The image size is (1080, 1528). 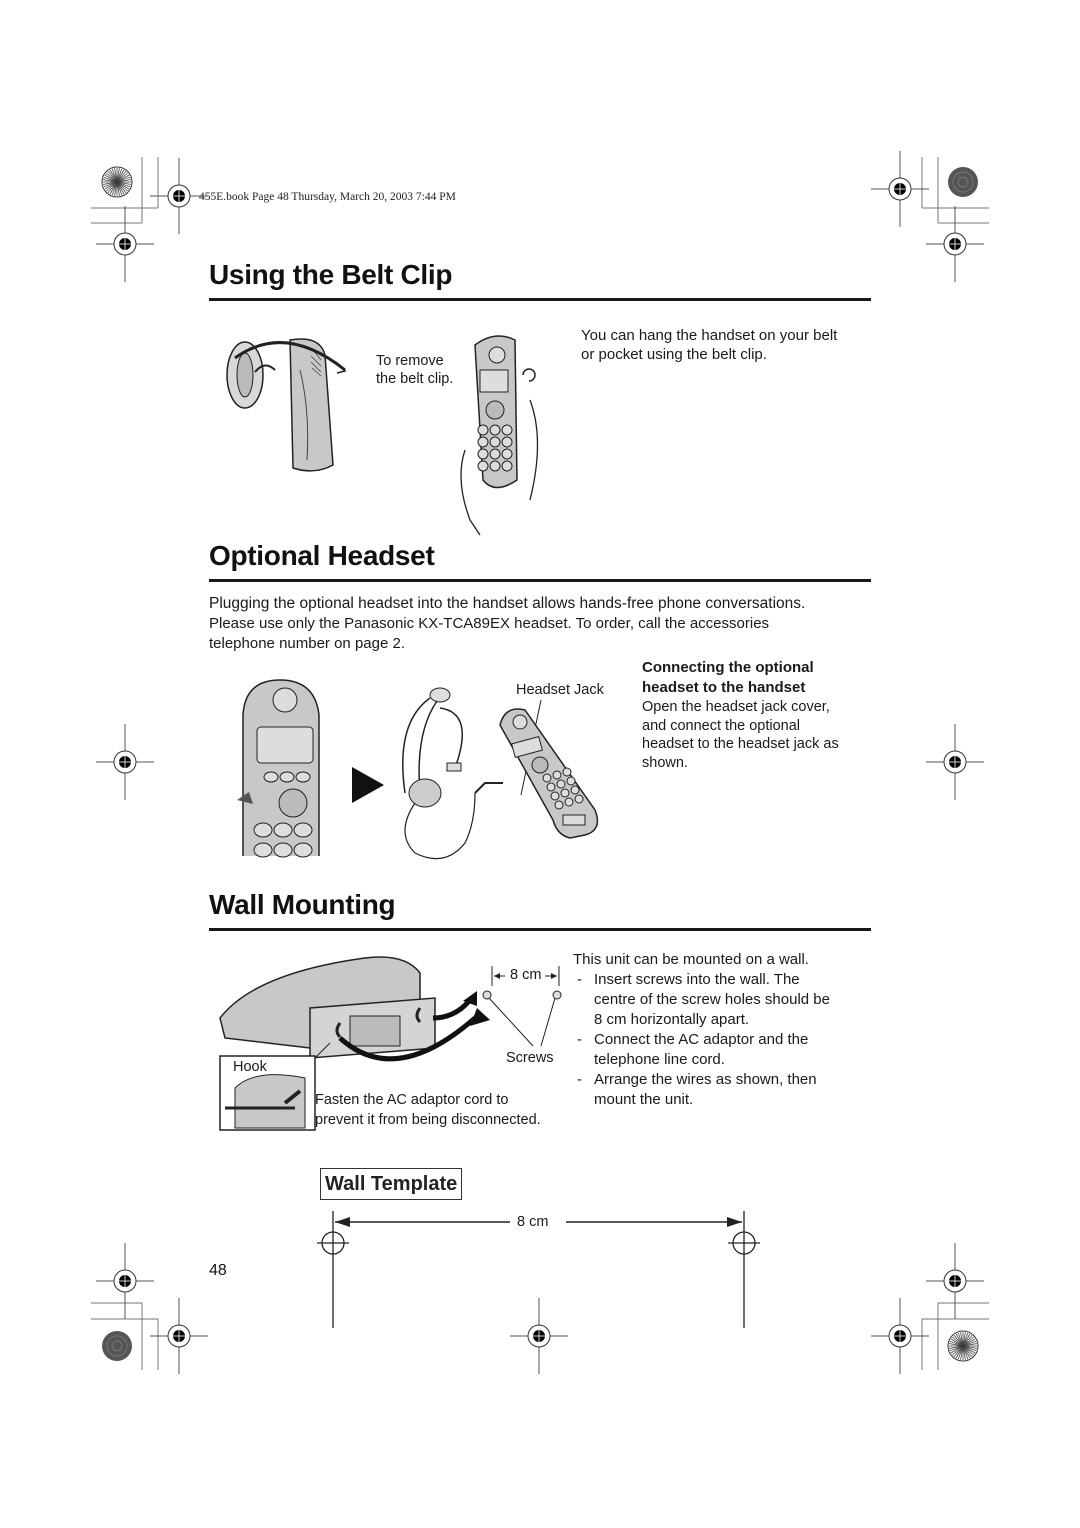 What do you see at coordinates (415, 379) in the screenshot?
I see `caption-line: the belt clip.` at bounding box center [415, 379].